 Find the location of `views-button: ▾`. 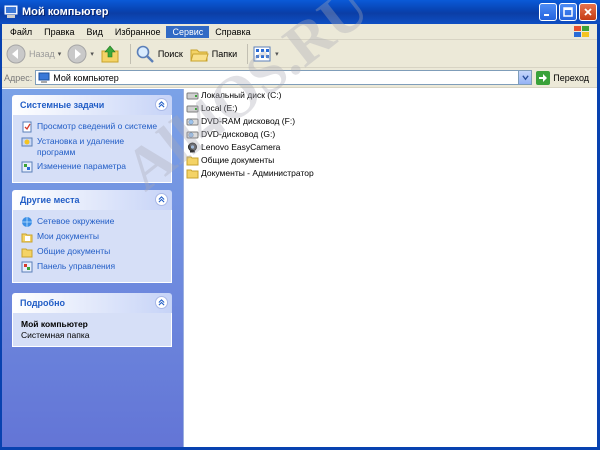

views-button: ▾ is located at coordinates (265, 54).